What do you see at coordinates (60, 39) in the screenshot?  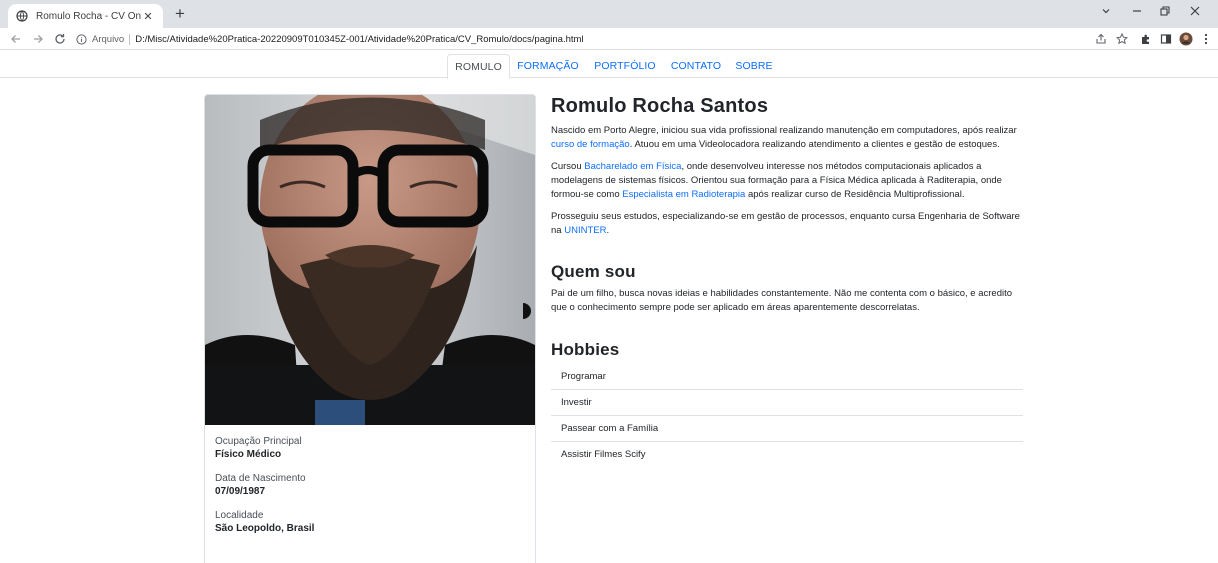 I see `reload-icon` at bounding box center [60, 39].